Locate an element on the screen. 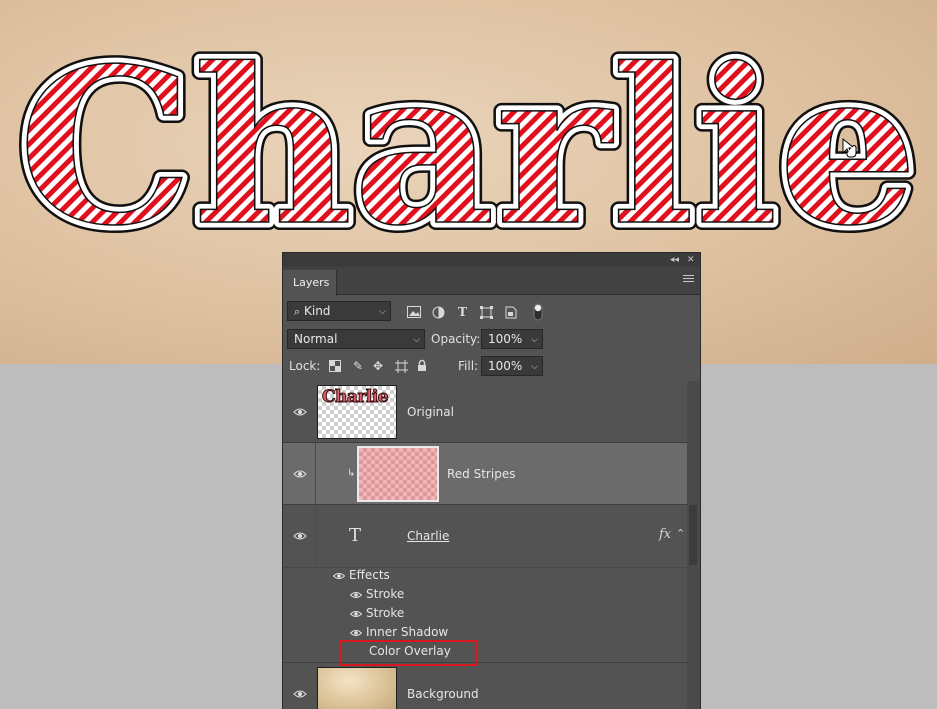  fill-field: 100% ⌵ is located at coordinates (512, 366).